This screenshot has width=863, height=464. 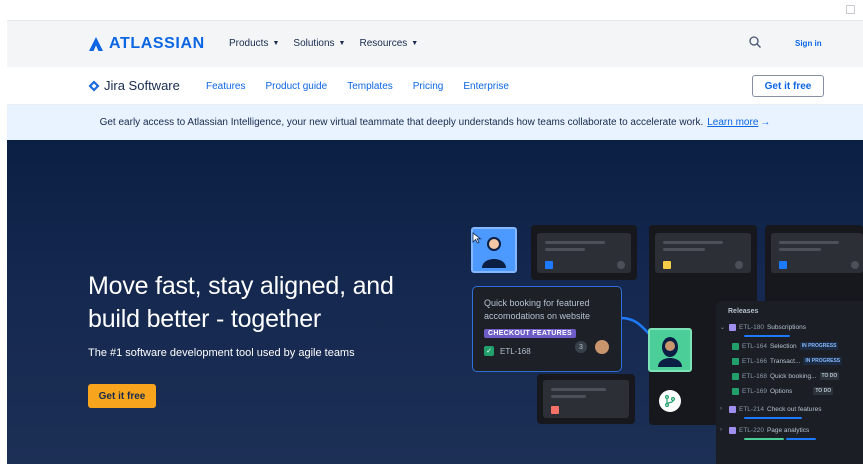 I want to click on search-icon, so click(x=755, y=42).